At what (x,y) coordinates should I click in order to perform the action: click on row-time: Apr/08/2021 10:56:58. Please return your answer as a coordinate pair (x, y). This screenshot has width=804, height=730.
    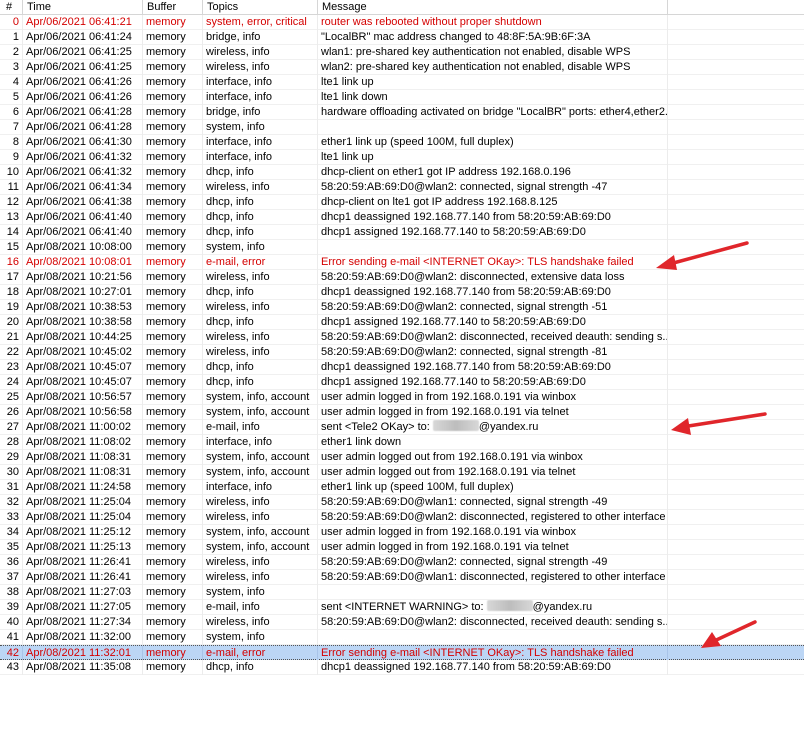
    Looking at the image, I should click on (83, 412).